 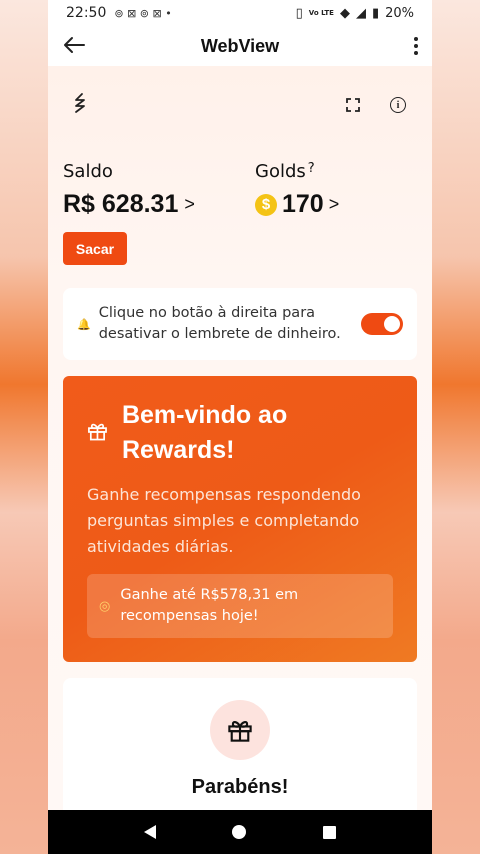 What do you see at coordinates (240, 13) in the screenshot?
I see `status-bar: 22:50 ⊚ ⊠ ⊚ ⊠ • ▯ Vo LTE ◆ ◢ ▮ 20%` at bounding box center [240, 13].